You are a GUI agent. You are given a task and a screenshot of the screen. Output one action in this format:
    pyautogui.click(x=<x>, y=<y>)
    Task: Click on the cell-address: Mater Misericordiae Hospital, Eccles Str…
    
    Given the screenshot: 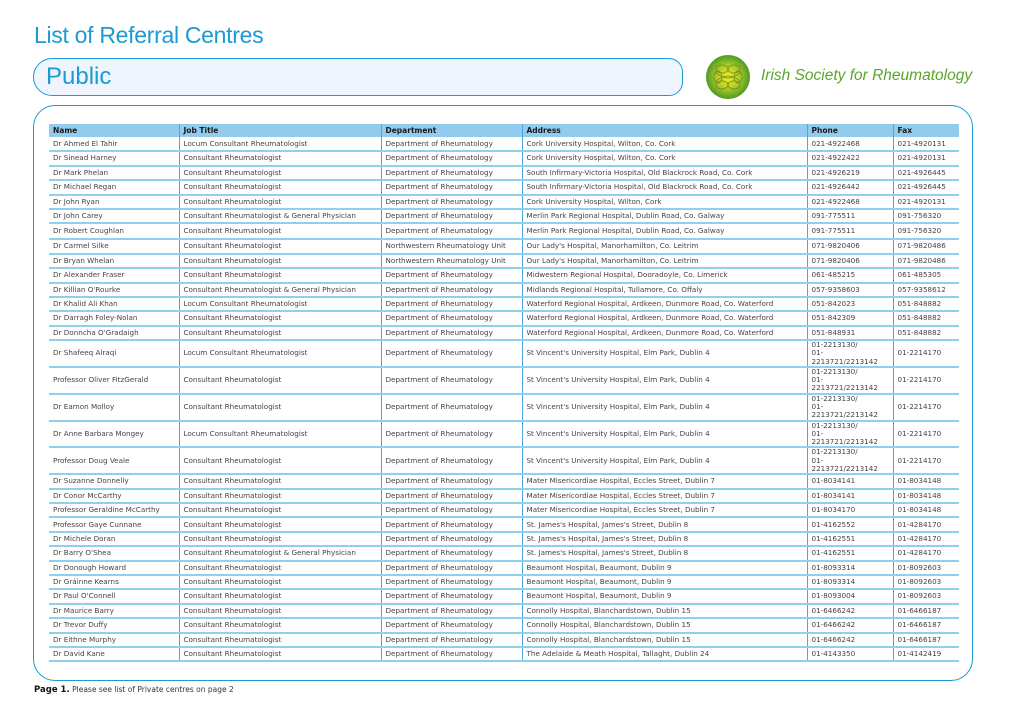 What is the action you would take?
    pyautogui.click(x=664, y=511)
    